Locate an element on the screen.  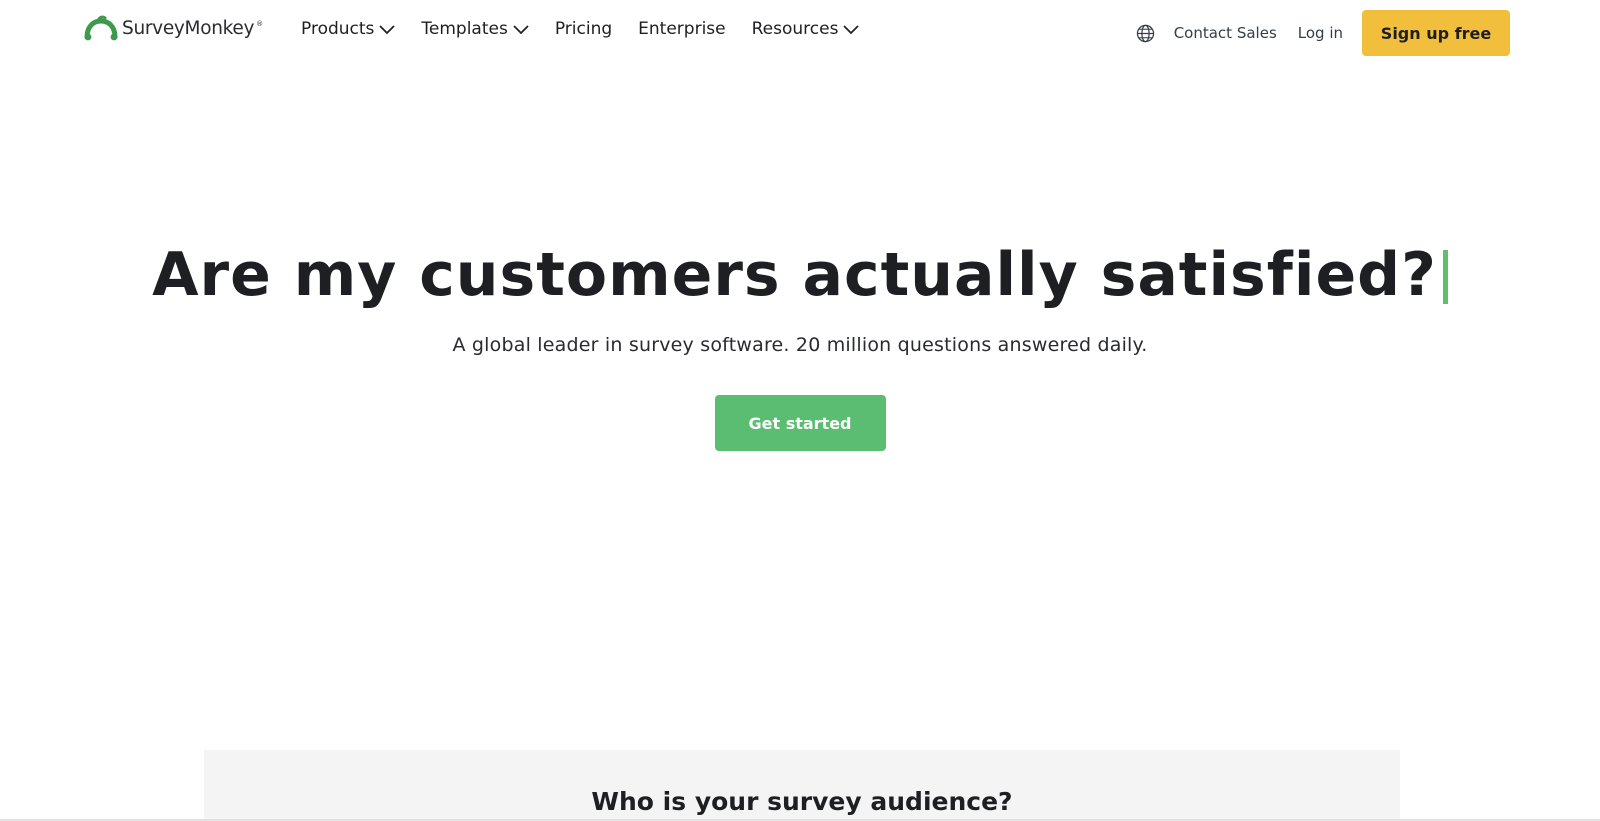
nav-enterprise-label: Enterprise is located at coordinates (682, 29).